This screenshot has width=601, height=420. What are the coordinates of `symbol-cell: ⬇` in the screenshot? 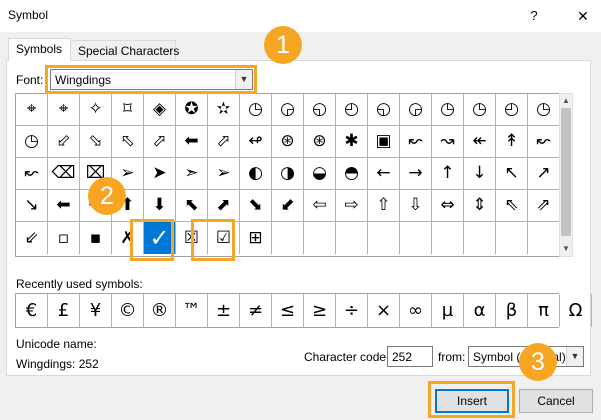 It's located at (160, 206).